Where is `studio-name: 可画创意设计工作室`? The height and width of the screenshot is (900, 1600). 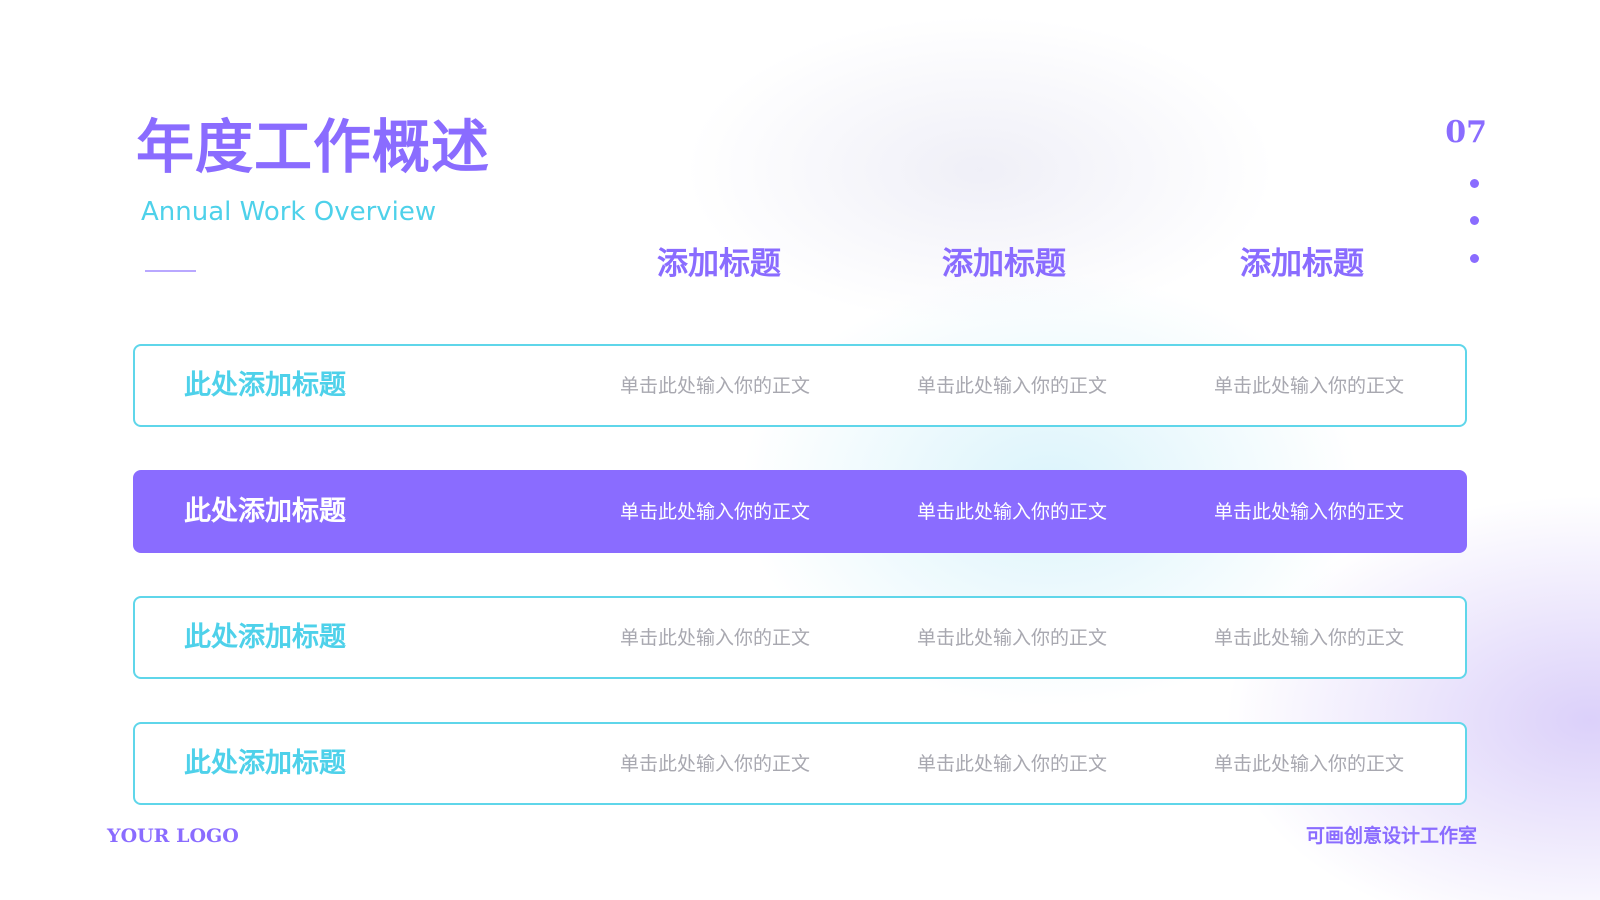
studio-name: 可画创意设计工作室 is located at coordinates (1391, 836).